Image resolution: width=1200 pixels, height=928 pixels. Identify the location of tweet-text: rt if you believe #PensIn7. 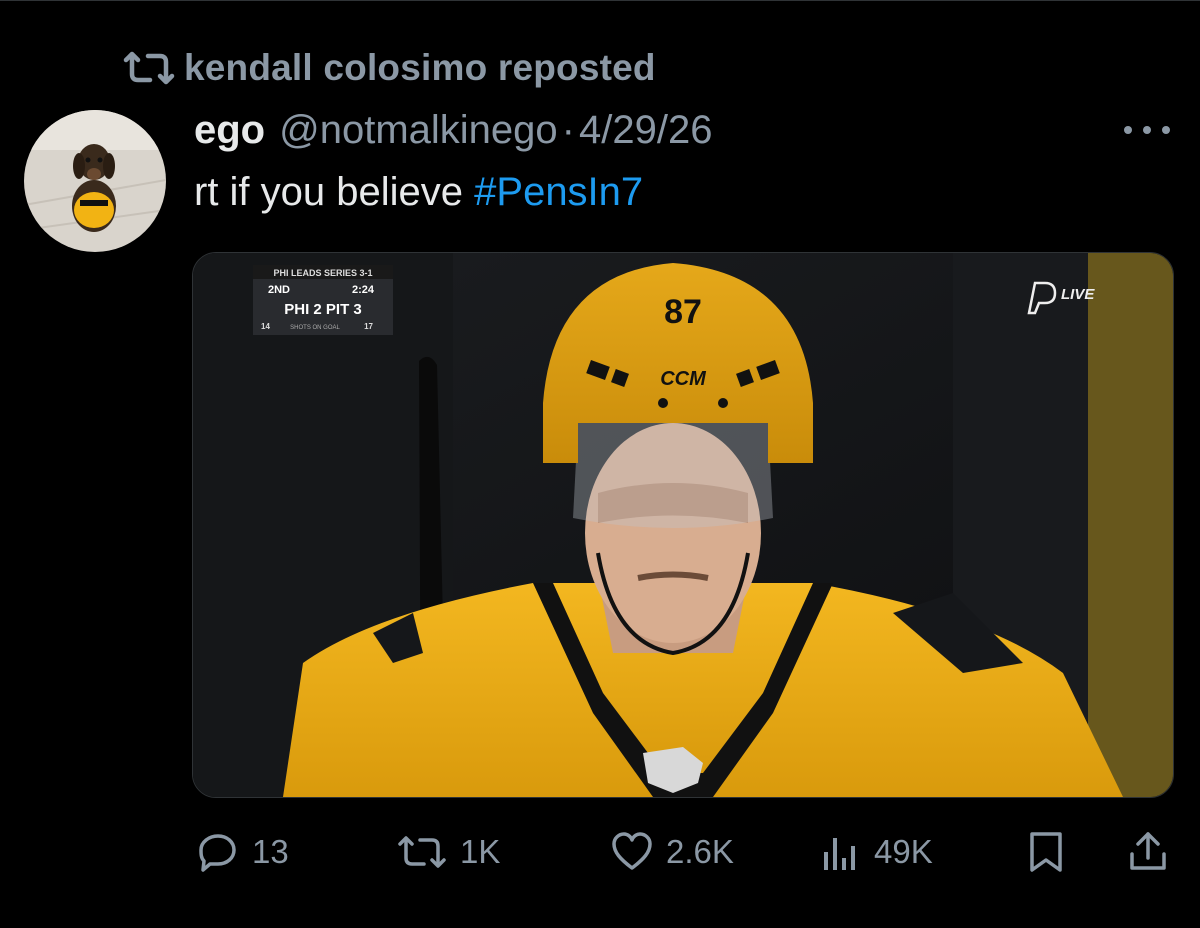
(418, 192).